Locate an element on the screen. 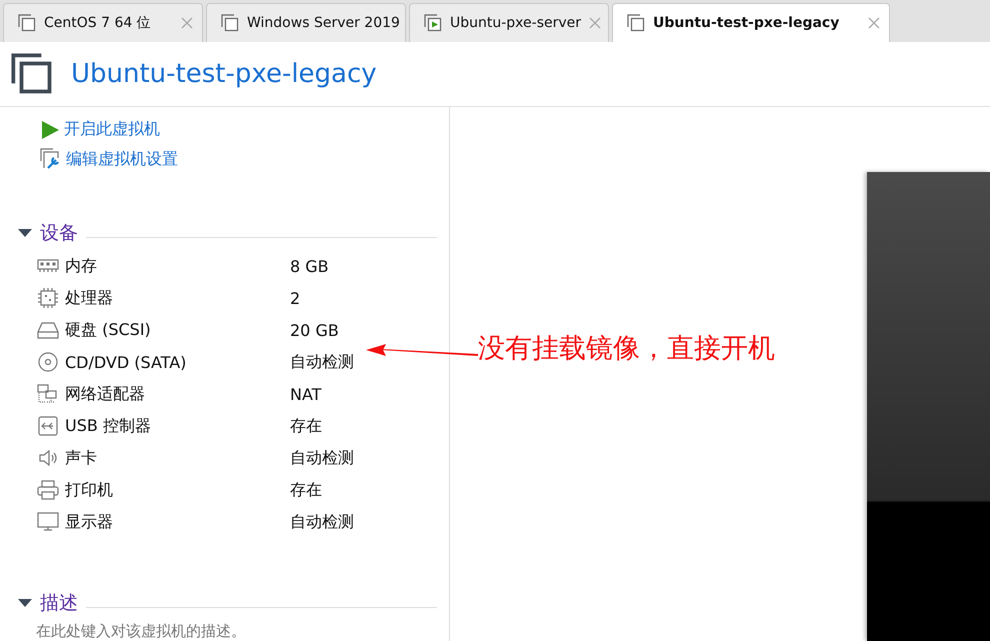  device-name: 显示器 is located at coordinates (89, 522).